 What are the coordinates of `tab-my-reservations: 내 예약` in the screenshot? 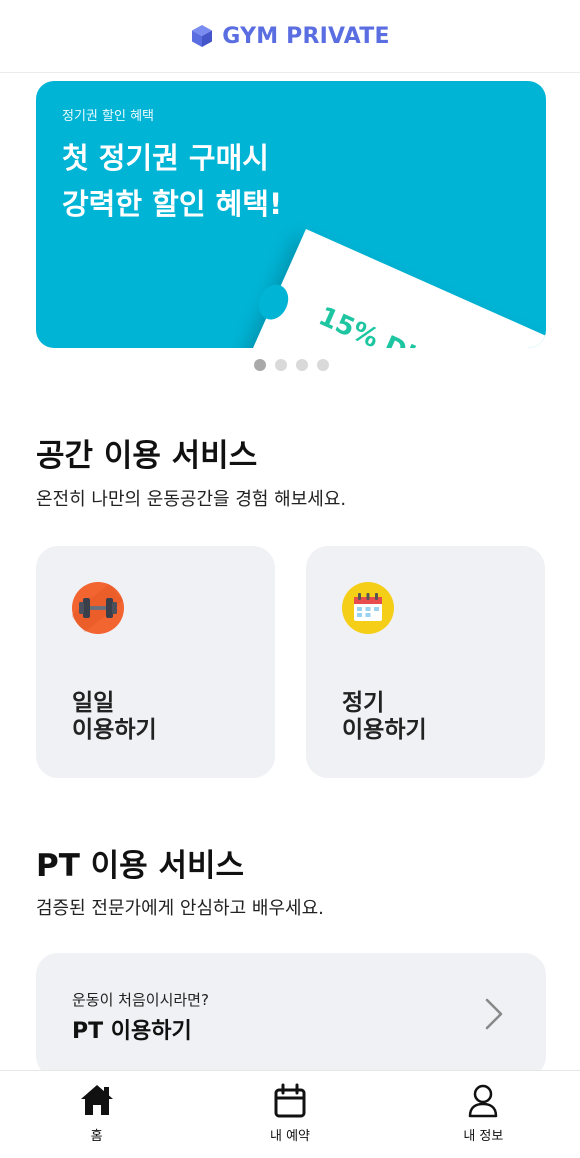 It's located at (289, 1114).